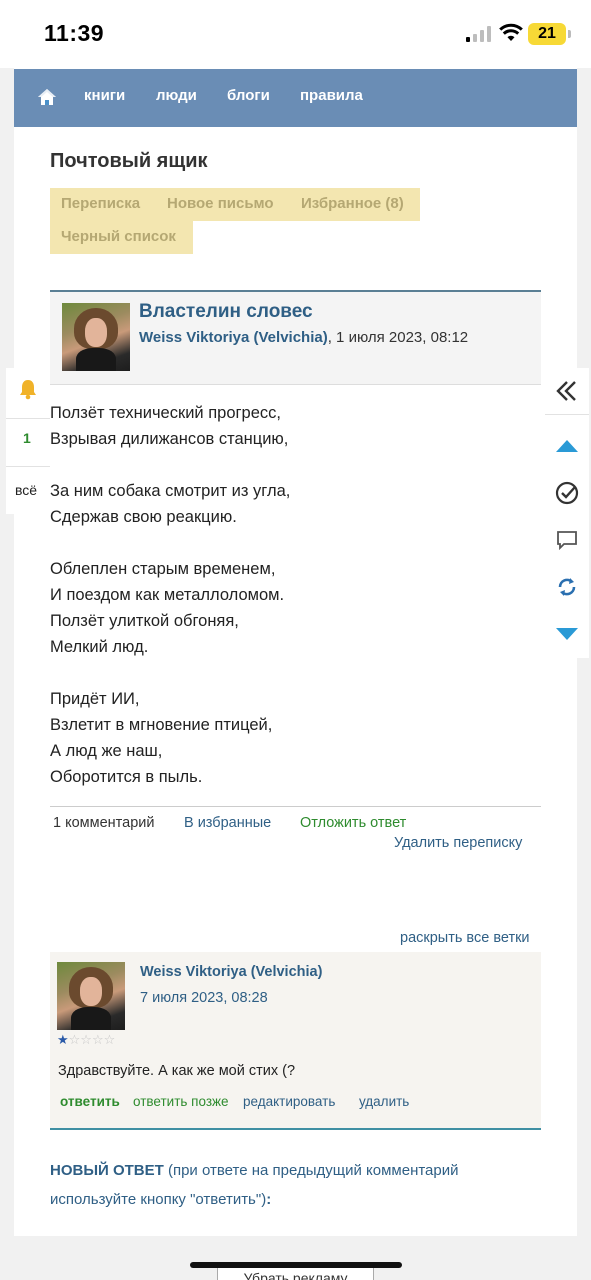 This screenshot has height=1280, width=591. Describe the element at coordinates (104, 823) in the screenshot. I see `comment-count: 1 комментарий` at that location.